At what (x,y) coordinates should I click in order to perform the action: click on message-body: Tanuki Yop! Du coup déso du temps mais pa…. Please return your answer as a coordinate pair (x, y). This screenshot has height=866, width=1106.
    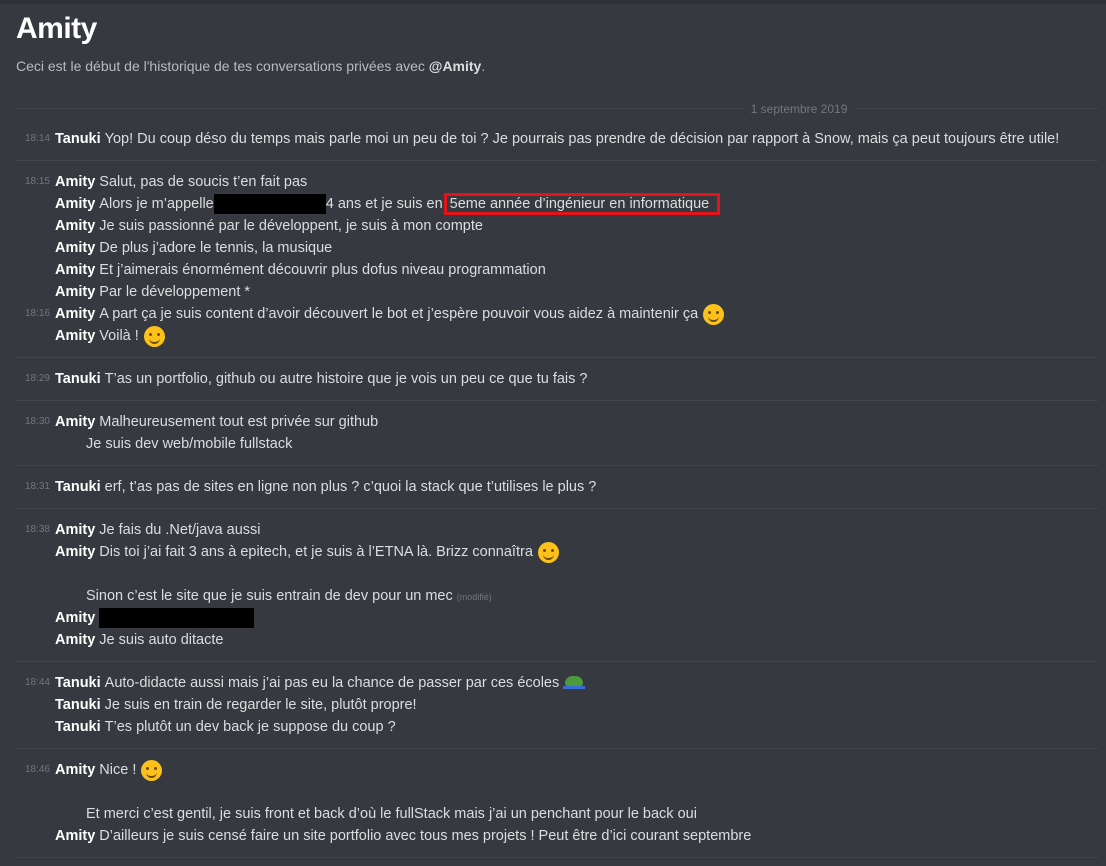
    Looking at the image, I should click on (557, 139).